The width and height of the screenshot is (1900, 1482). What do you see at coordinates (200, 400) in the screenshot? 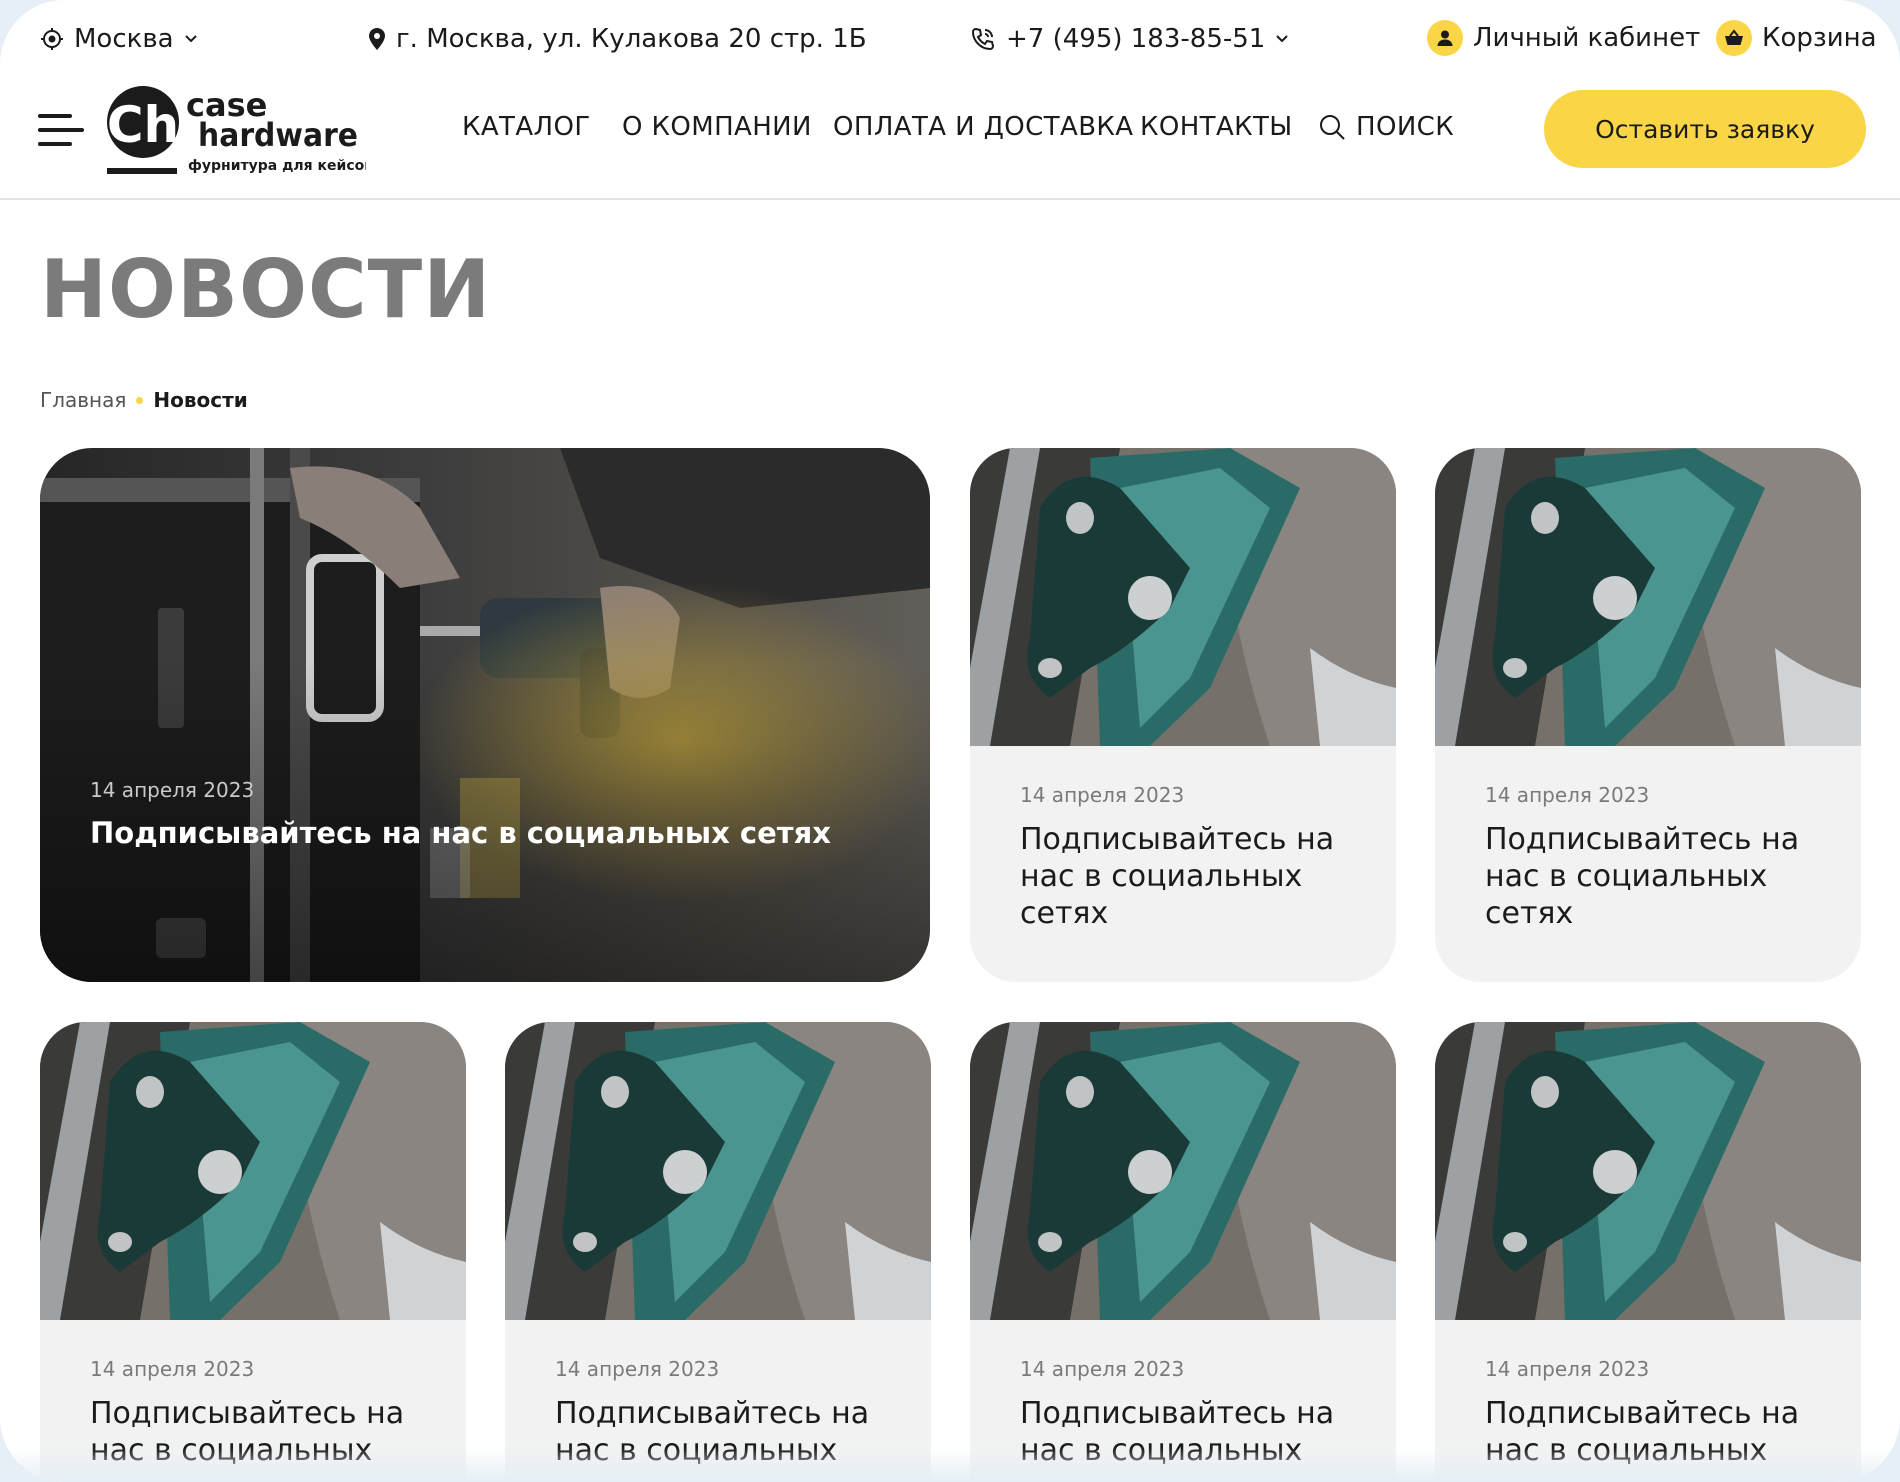
I see `breadcrumb-current: Новости` at bounding box center [200, 400].